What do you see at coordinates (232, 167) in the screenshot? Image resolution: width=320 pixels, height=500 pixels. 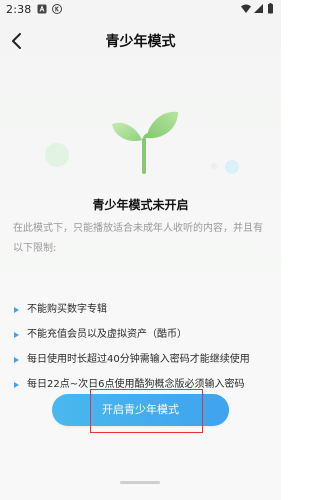 I see `decor-dot-blue` at bounding box center [232, 167].